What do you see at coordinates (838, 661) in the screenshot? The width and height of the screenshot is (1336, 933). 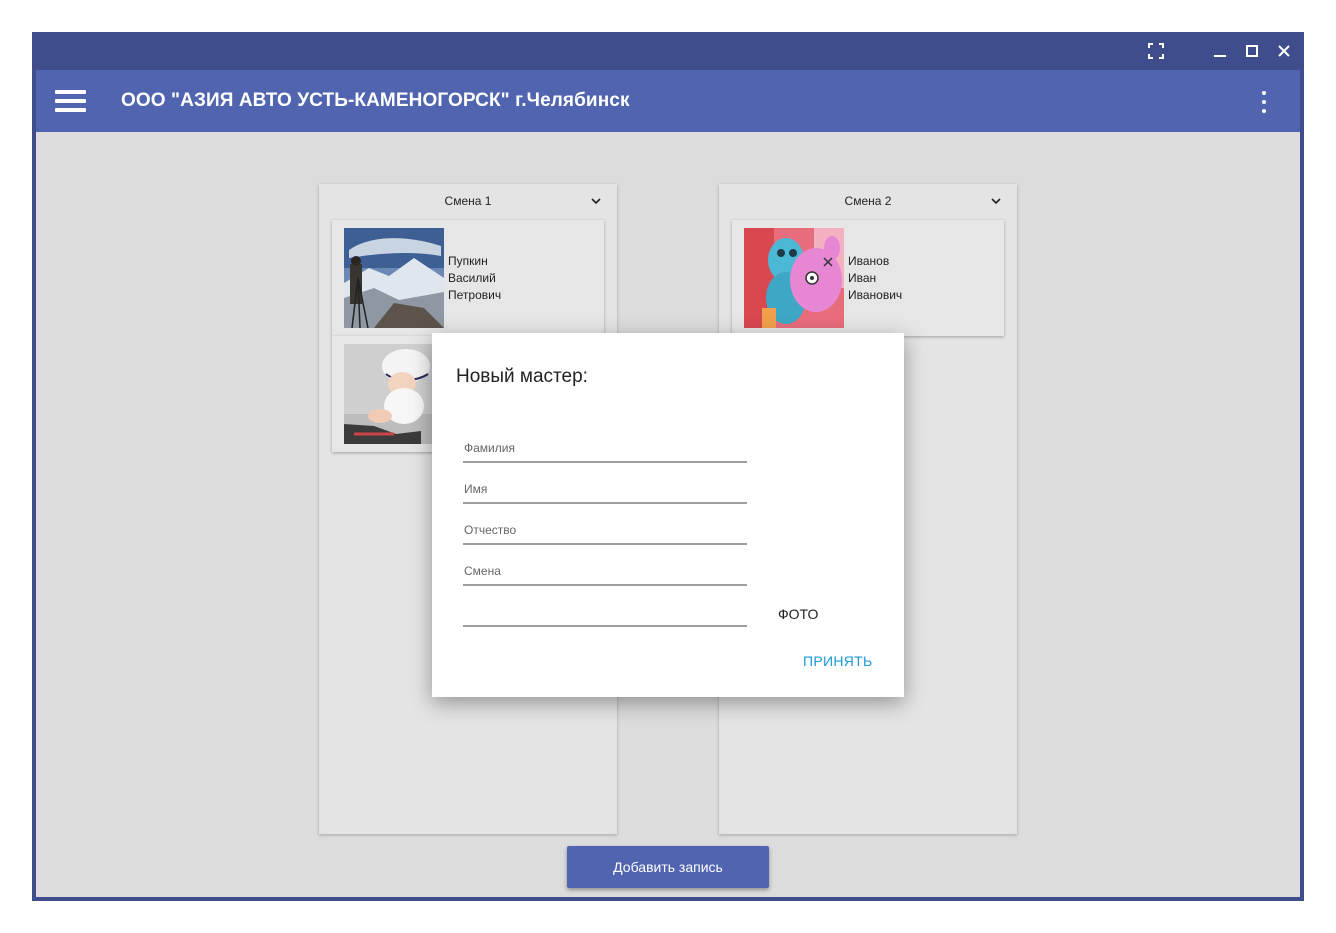 I see `accept-button: ПРИНЯТЬ` at bounding box center [838, 661].